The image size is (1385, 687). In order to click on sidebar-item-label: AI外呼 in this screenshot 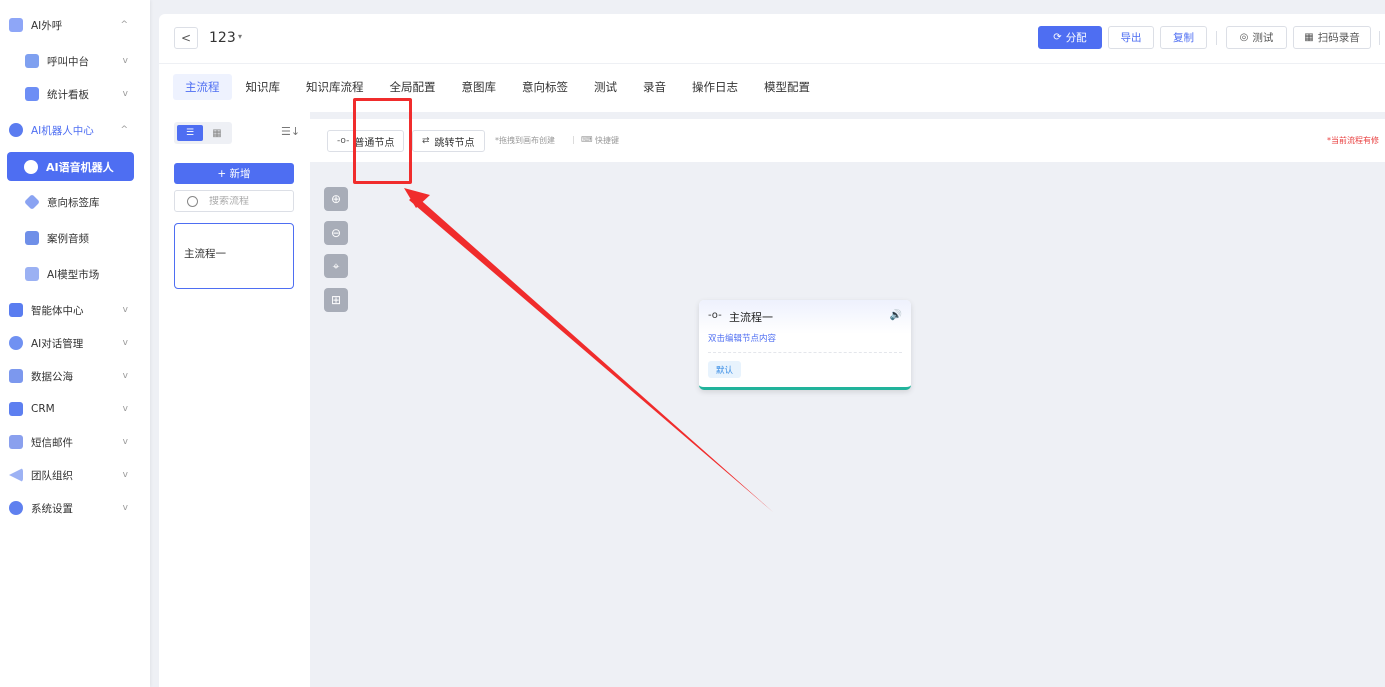, I will do `click(47, 25)`.